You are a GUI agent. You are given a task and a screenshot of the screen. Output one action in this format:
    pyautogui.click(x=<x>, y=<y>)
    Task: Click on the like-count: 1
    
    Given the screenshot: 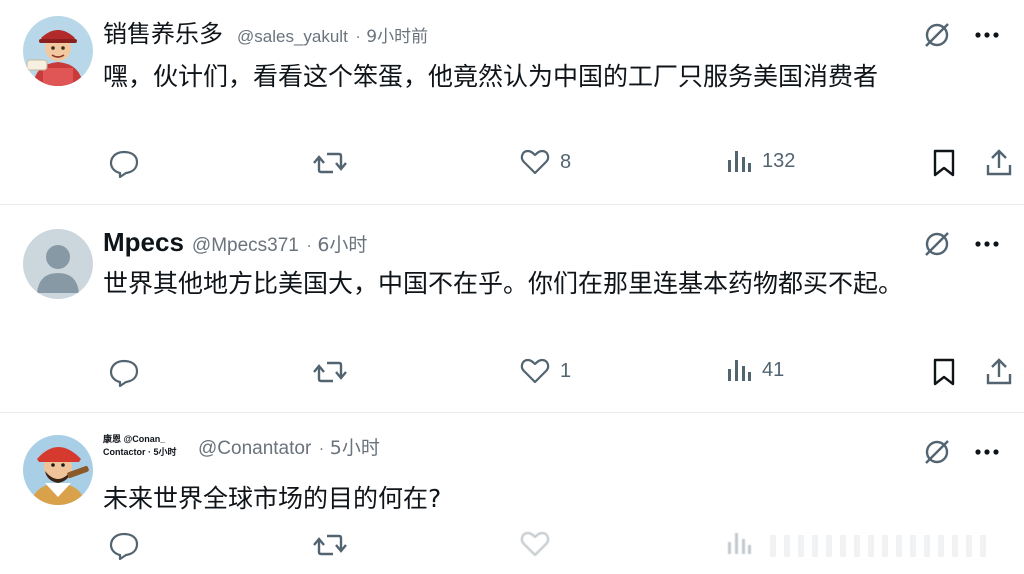 What is the action you would take?
    pyautogui.click(x=566, y=370)
    